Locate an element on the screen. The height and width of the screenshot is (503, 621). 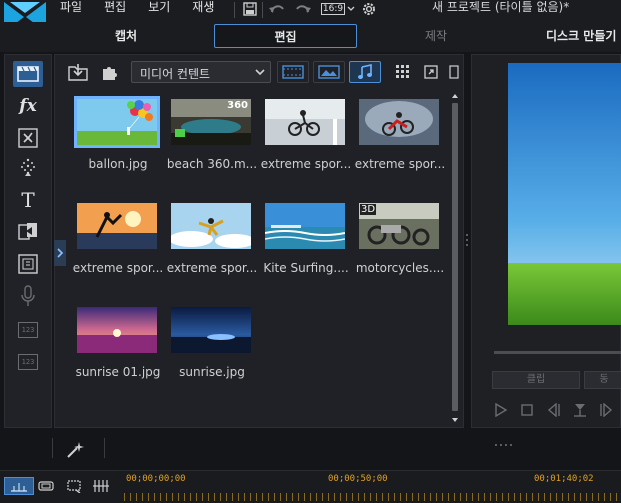
voice-over-icon is located at coordinates (28, 295).